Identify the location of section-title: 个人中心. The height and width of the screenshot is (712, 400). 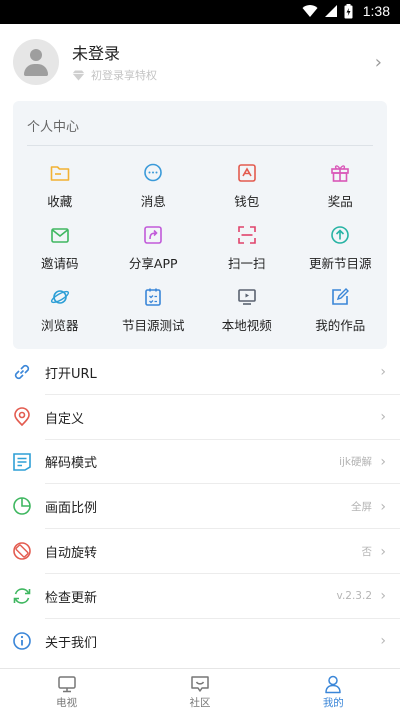
(53, 127).